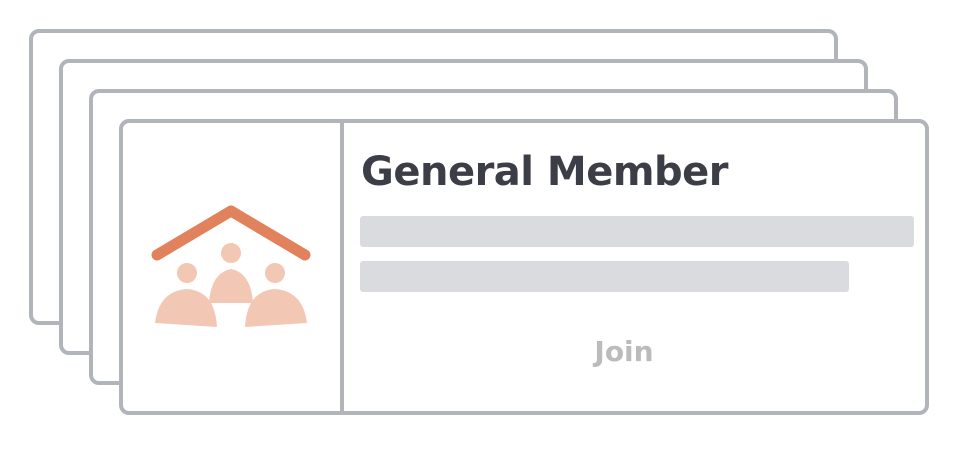 This screenshot has height=449, width=960. Describe the element at coordinates (545, 172) in the screenshot. I see `card-title: General Member` at that location.